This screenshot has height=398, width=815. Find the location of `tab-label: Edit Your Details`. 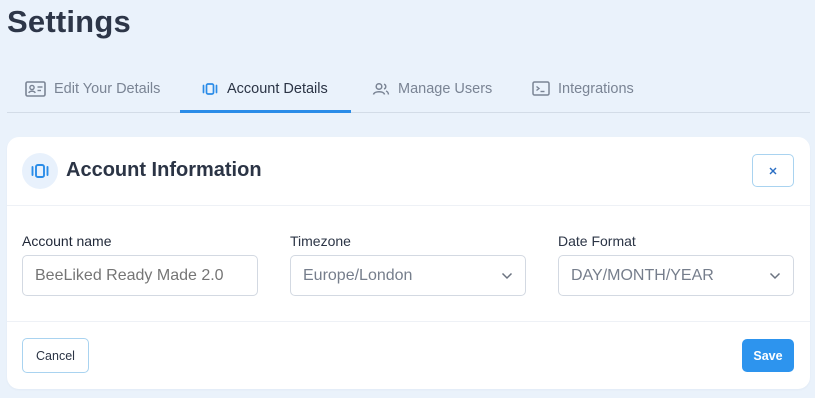

tab-label: Edit Your Details is located at coordinates (107, 88).